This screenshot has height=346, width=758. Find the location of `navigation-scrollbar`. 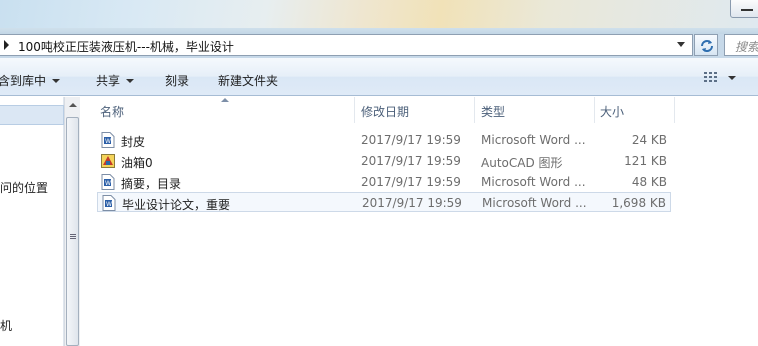

navigation-scrollbar is located at coordinates (72, 221).